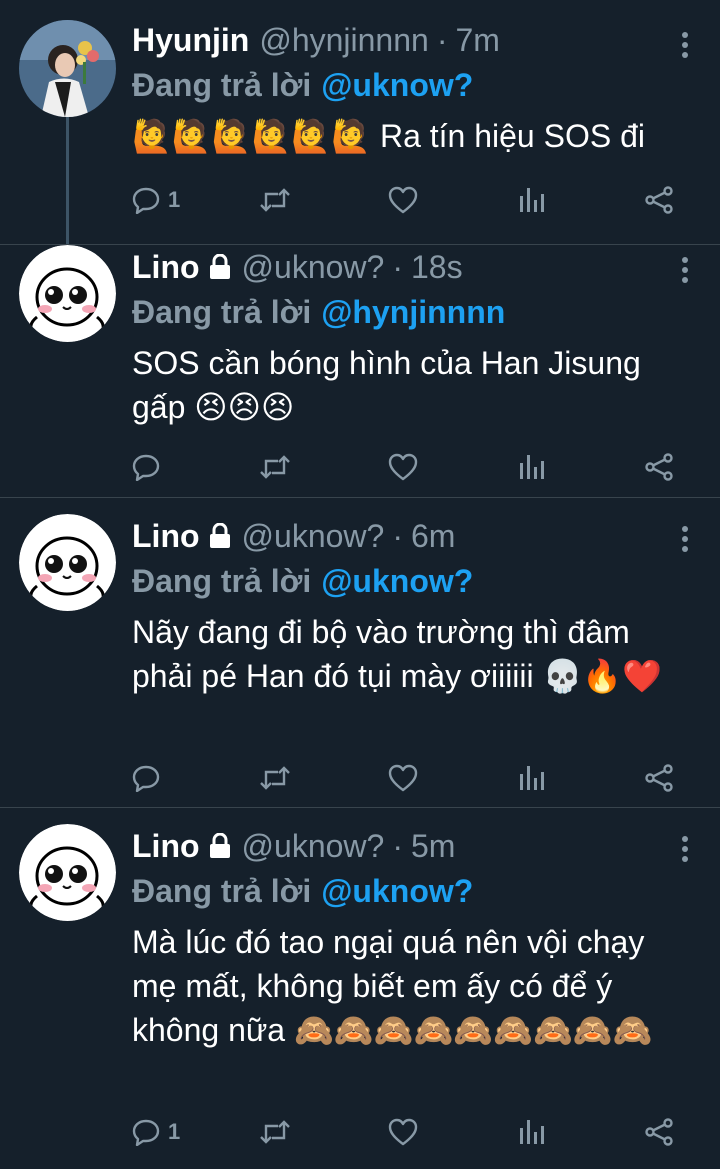  I want to click on timestamp: 7m, so click(477, 40).